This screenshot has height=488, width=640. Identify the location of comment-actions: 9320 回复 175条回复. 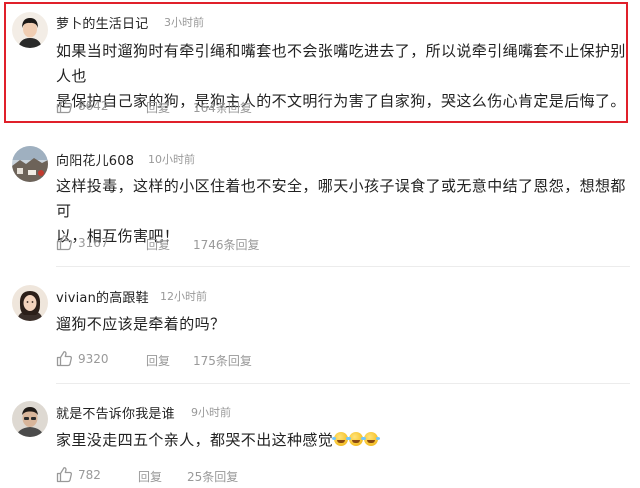
(256, 359).